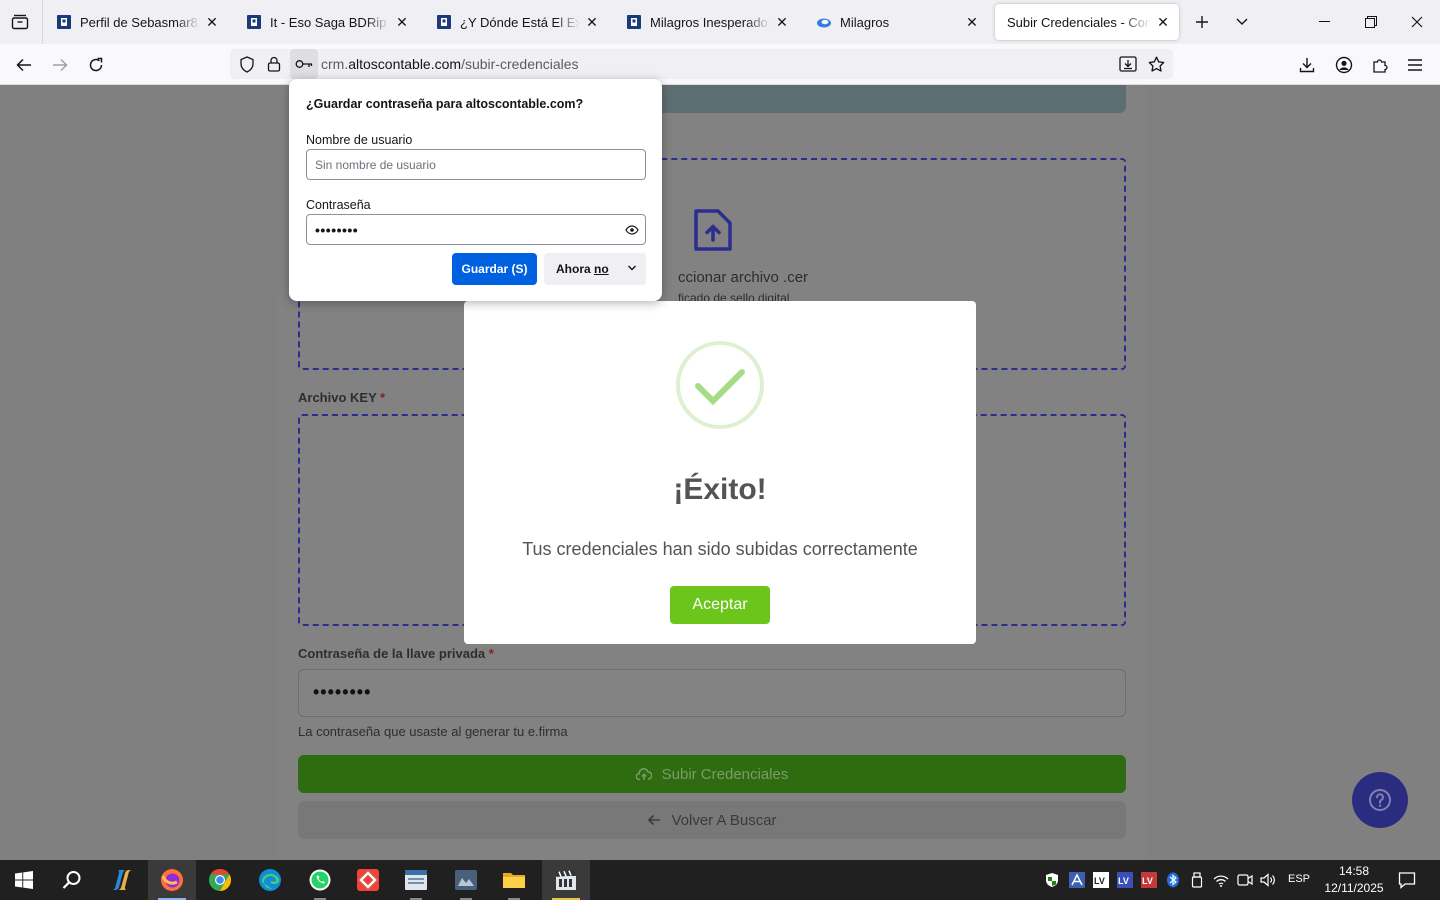  Describe the element at coordinates (896, 22) in the screenshot. I see `tab-milagros: Milagros ✕` at that location.